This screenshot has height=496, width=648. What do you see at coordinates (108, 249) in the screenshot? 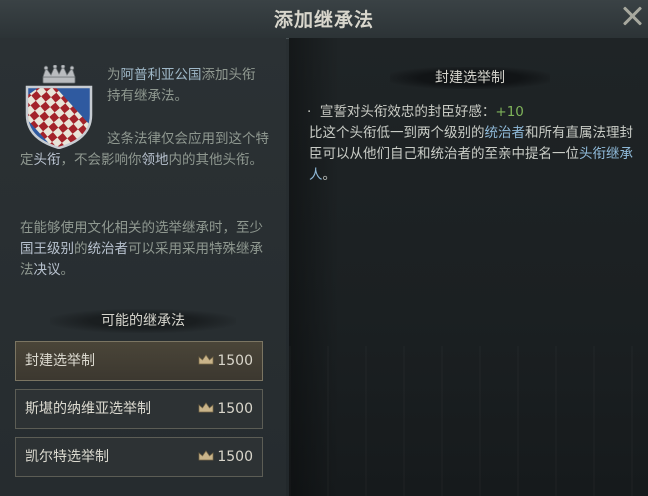
I see `ruler-term: 统治者` at bounding box center [108, 249].